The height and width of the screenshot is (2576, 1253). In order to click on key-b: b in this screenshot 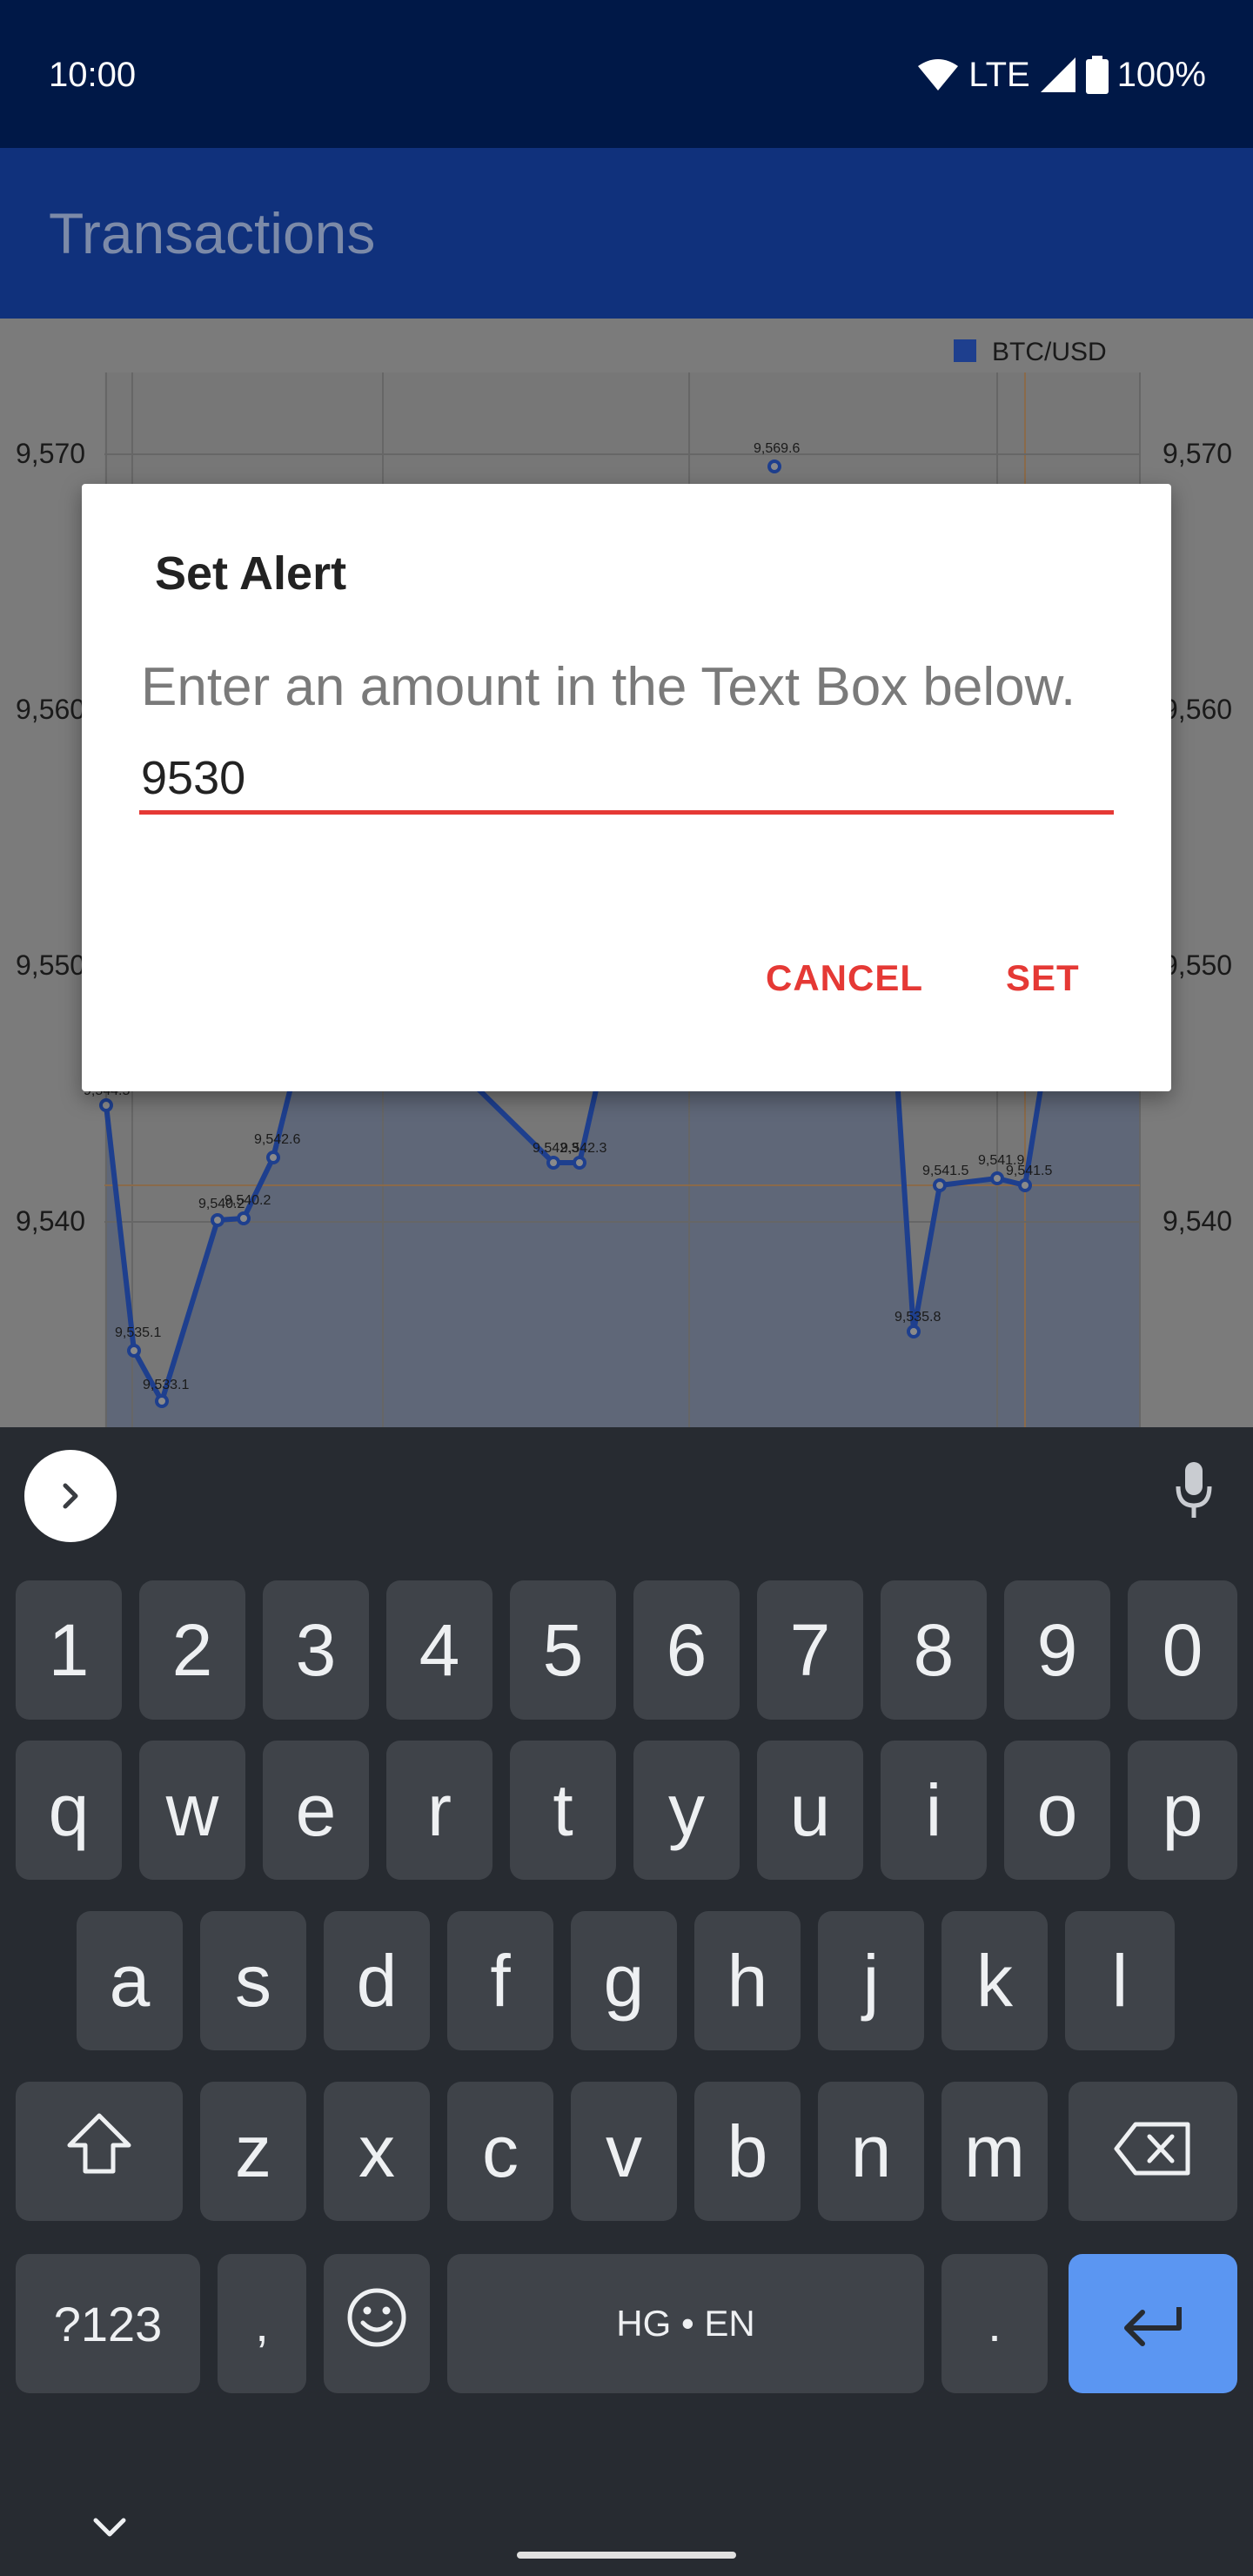, I will do `click(747, 2151)`.